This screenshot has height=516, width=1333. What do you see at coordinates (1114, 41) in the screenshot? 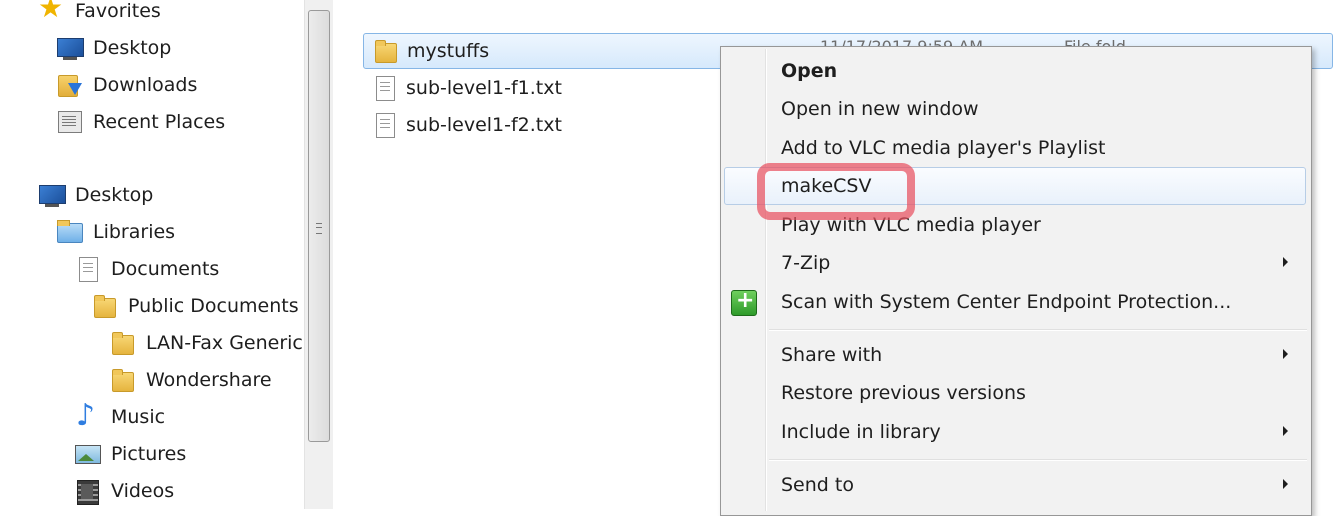
I see `file-type: File fold` at bounding box center [1114, 41].